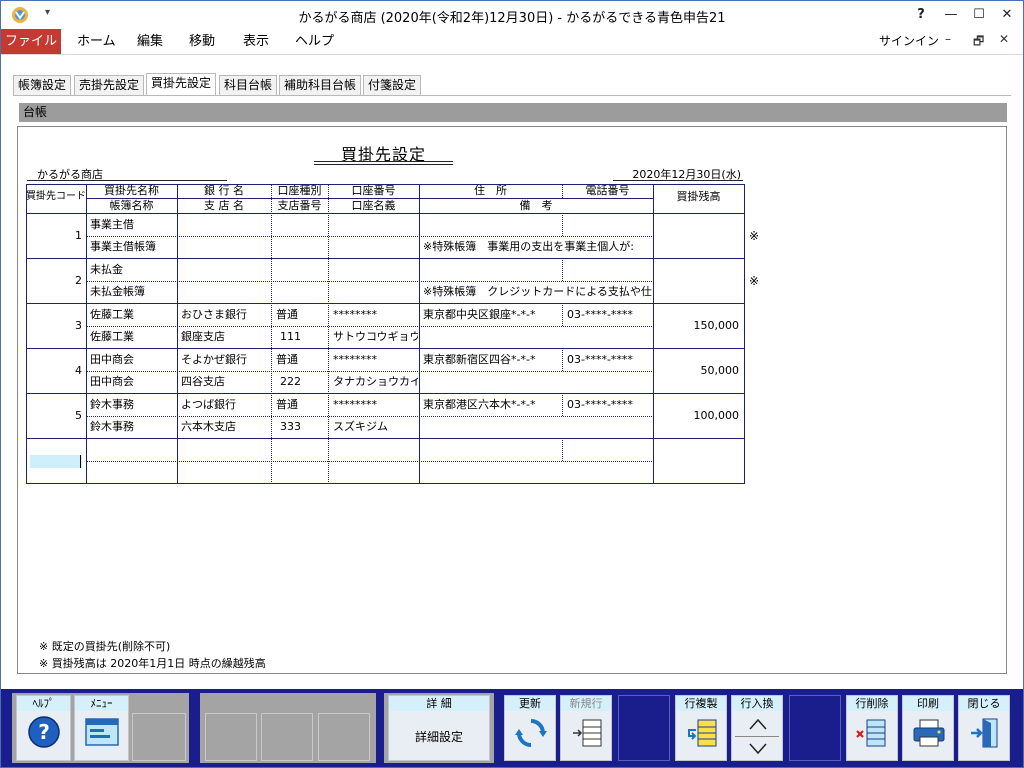 This screenshot has width=1024, height=768. What do you see at coordinates (392, 85) in the screenshot?
I see `tab-sticky-settings: 付箋設定` at bounding box center [392, 85].